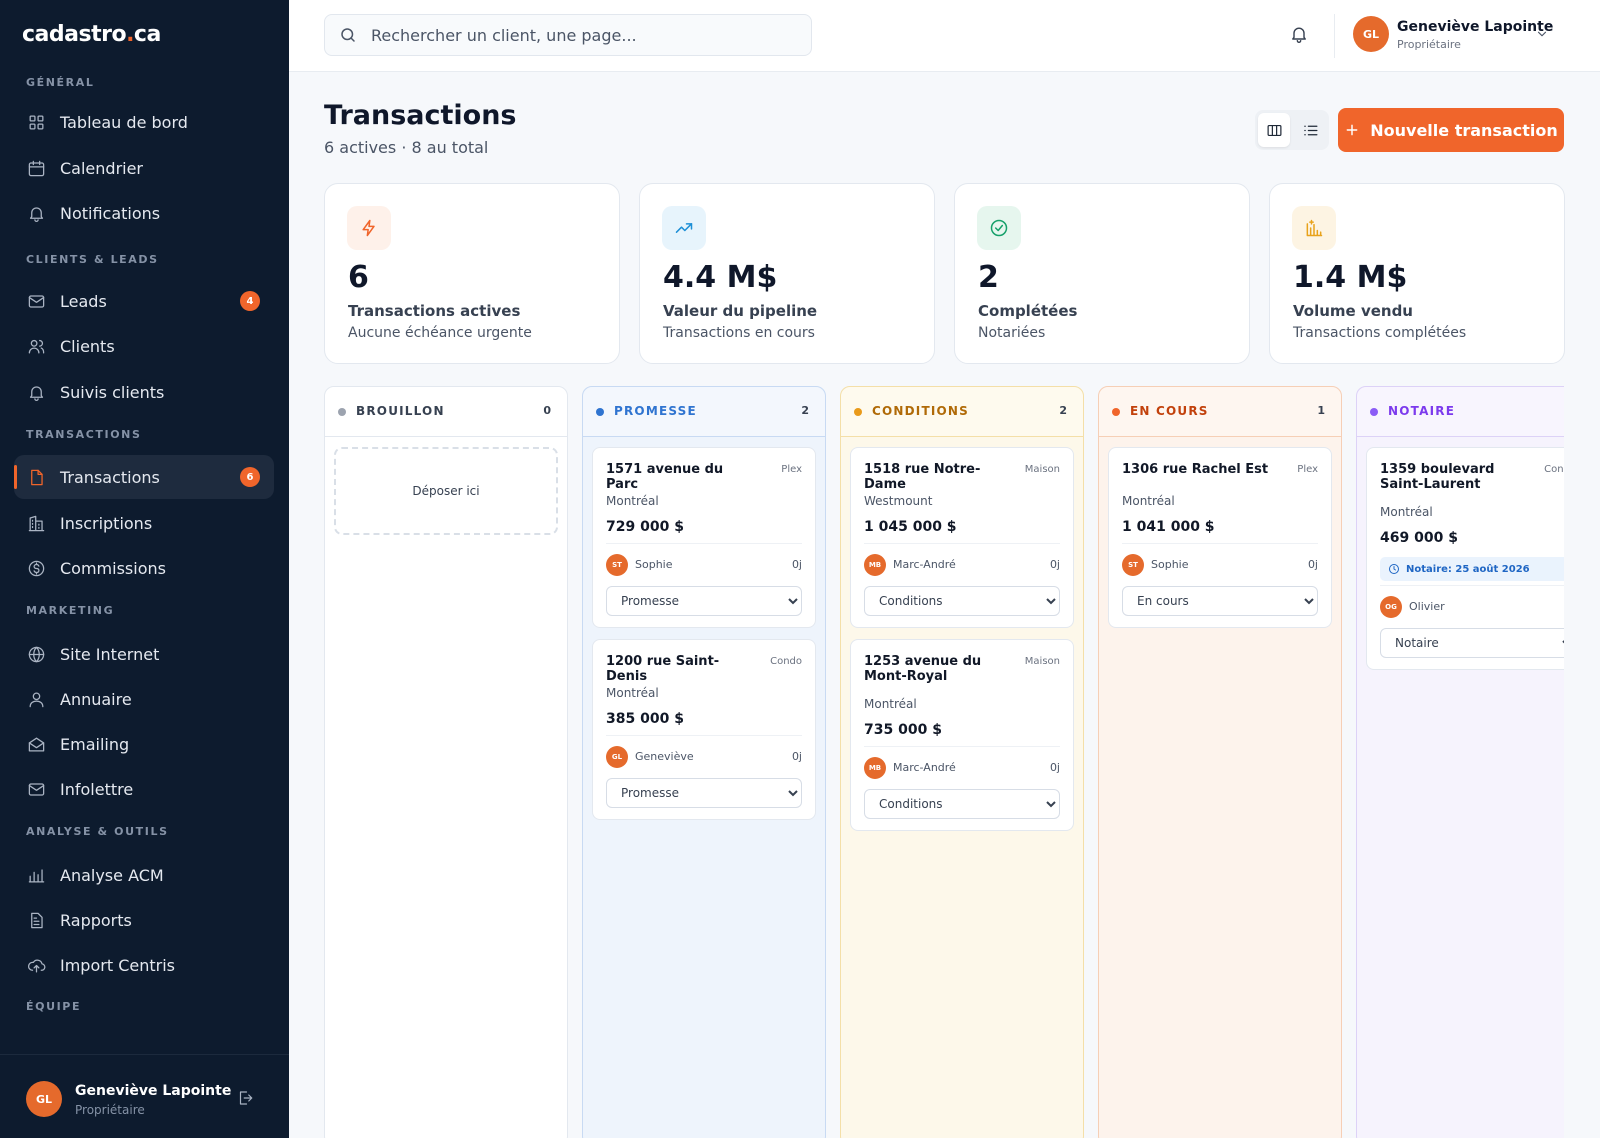  What do you see at coordinates (250, 301) in the screenshot?
I see `count-badge: 4` at bounding box center [250, 301].